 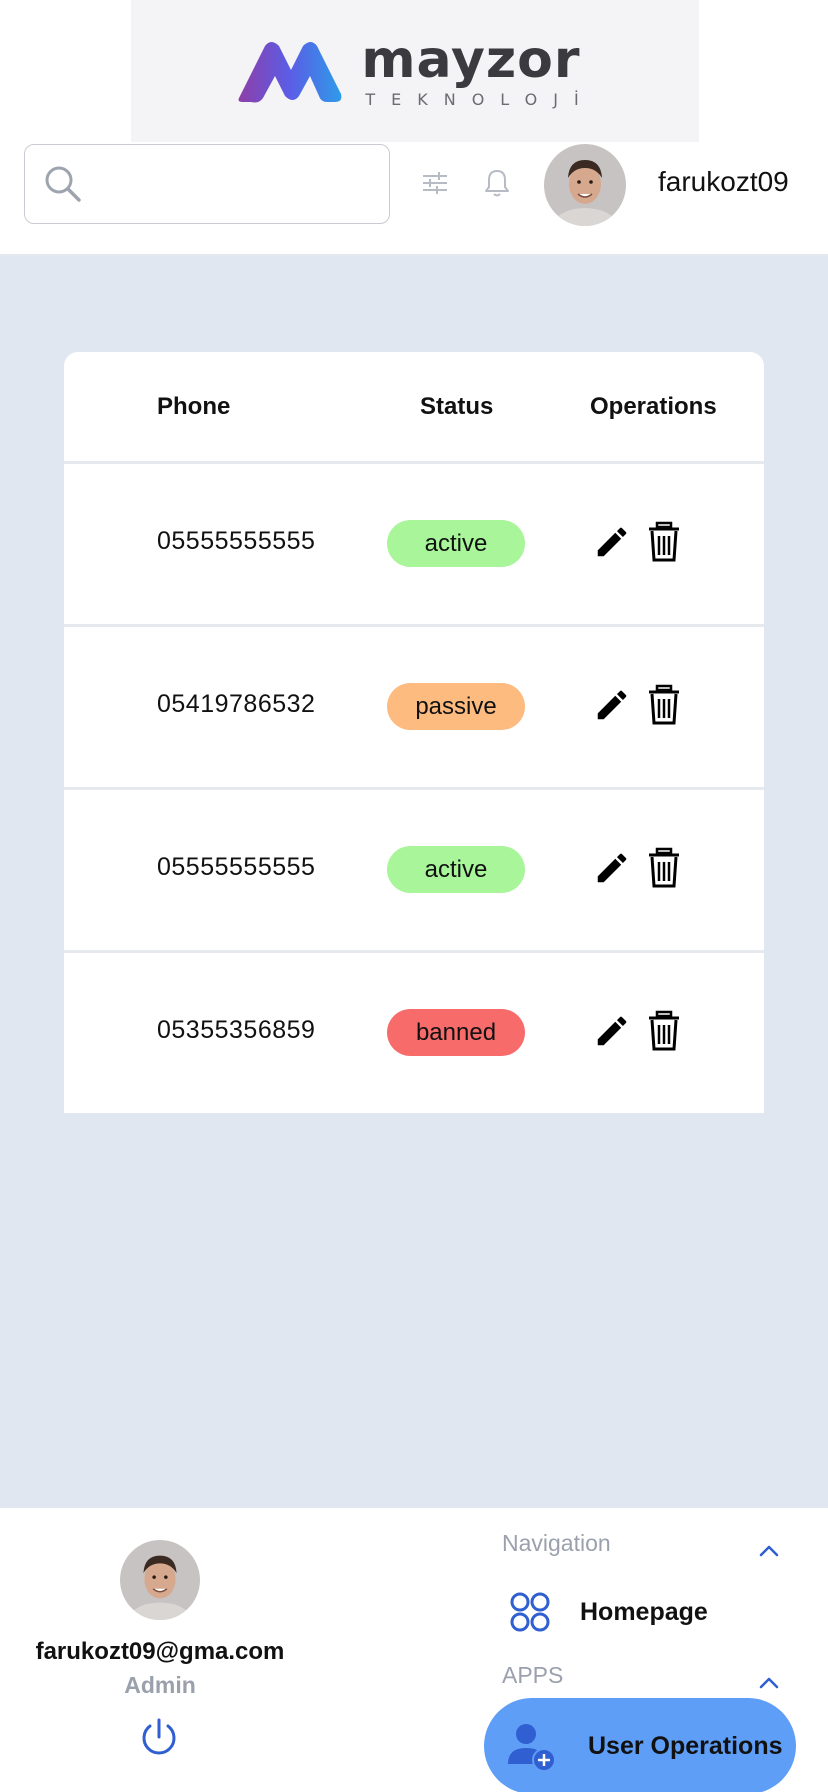 I want to click on search-input, so click(x=229, y=184).